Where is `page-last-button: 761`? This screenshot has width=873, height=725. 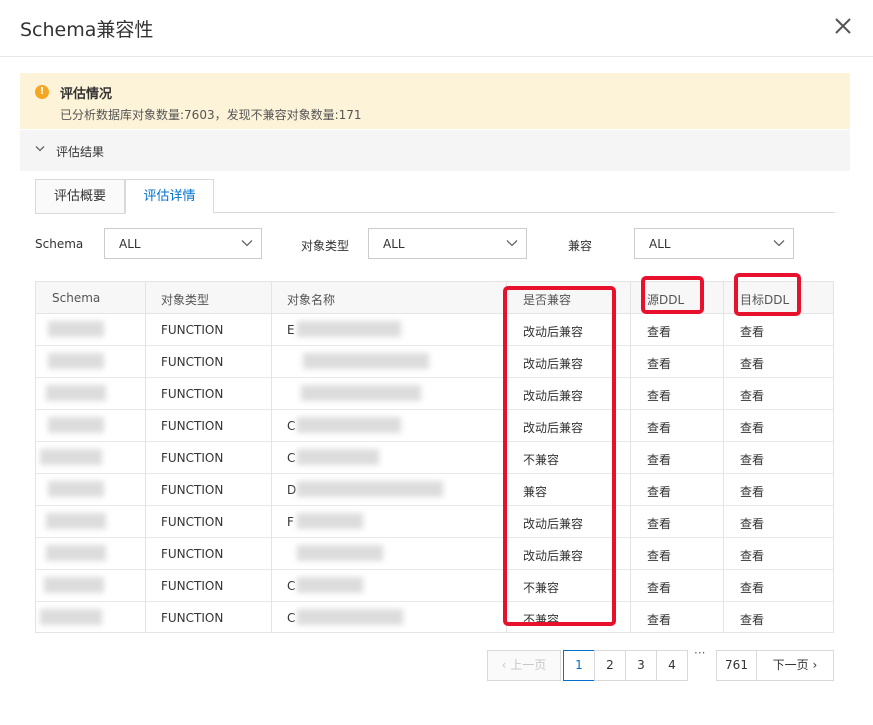
page-last-button: 761 is located at coordinates (736, 665).